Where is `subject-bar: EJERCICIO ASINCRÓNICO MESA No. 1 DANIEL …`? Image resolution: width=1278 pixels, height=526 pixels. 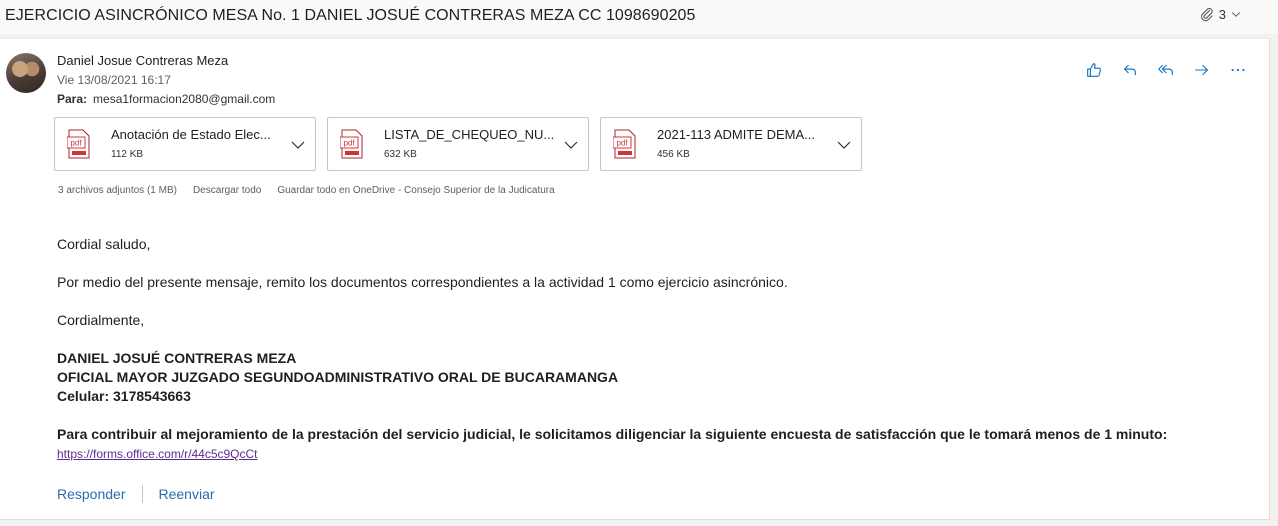 subject-bar: EJERCICIO ASINCRÓNICO MESA No. 1 DANIEL … is located at coordinates (639, 17).